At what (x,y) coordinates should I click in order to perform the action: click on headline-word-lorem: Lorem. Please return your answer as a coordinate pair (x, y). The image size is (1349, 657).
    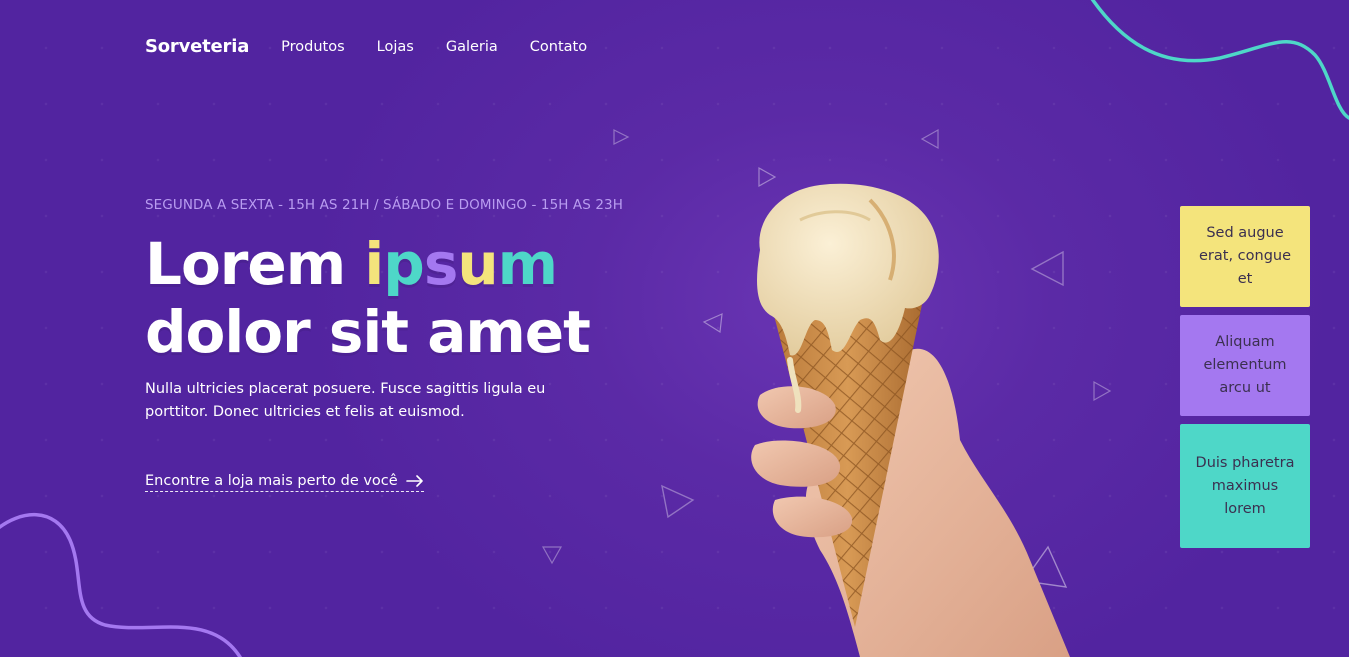
    Looking at the image, I should click on (245, 264).